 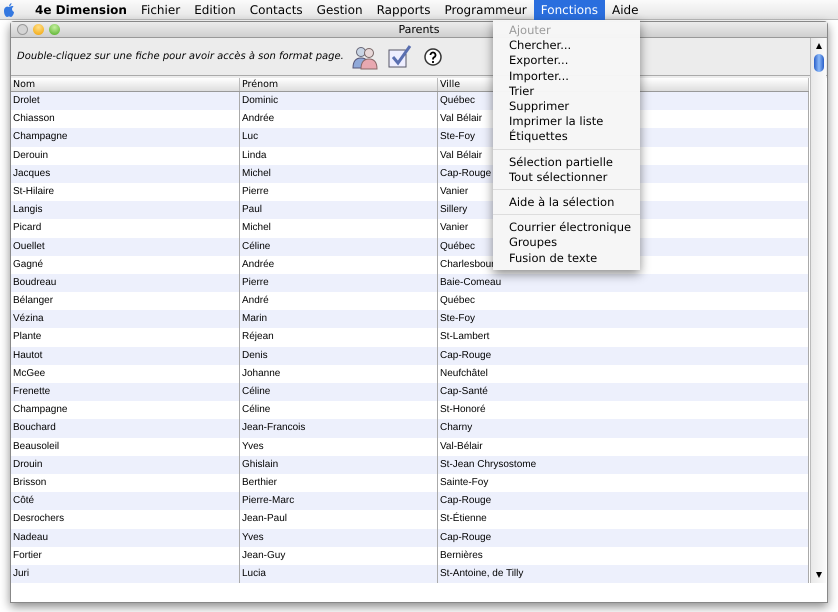 What do you see at coordinates (339, 537) in the screenshot?
I see `table-cell: Yves` at bounding box center [339, 537].